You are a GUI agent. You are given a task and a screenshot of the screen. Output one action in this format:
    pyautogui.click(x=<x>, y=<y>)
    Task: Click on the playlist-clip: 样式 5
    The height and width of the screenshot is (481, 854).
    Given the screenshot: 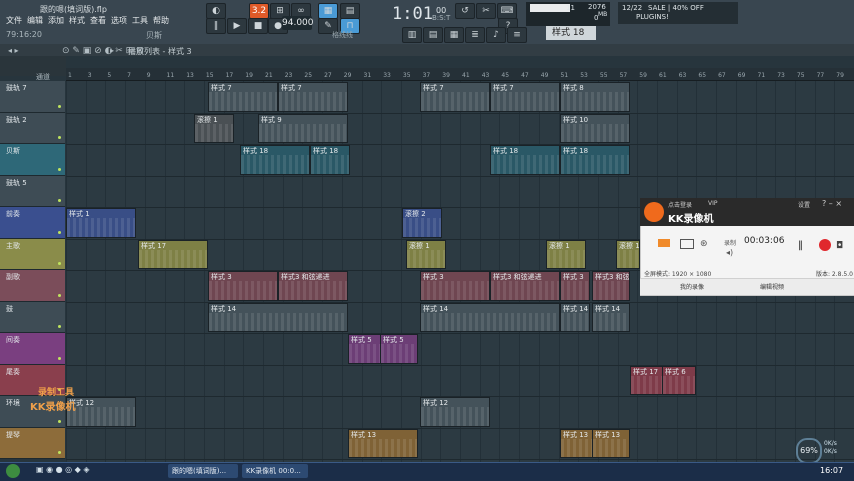 What is the action you would take?
    pyautogui.click(x=399, y=349)
    